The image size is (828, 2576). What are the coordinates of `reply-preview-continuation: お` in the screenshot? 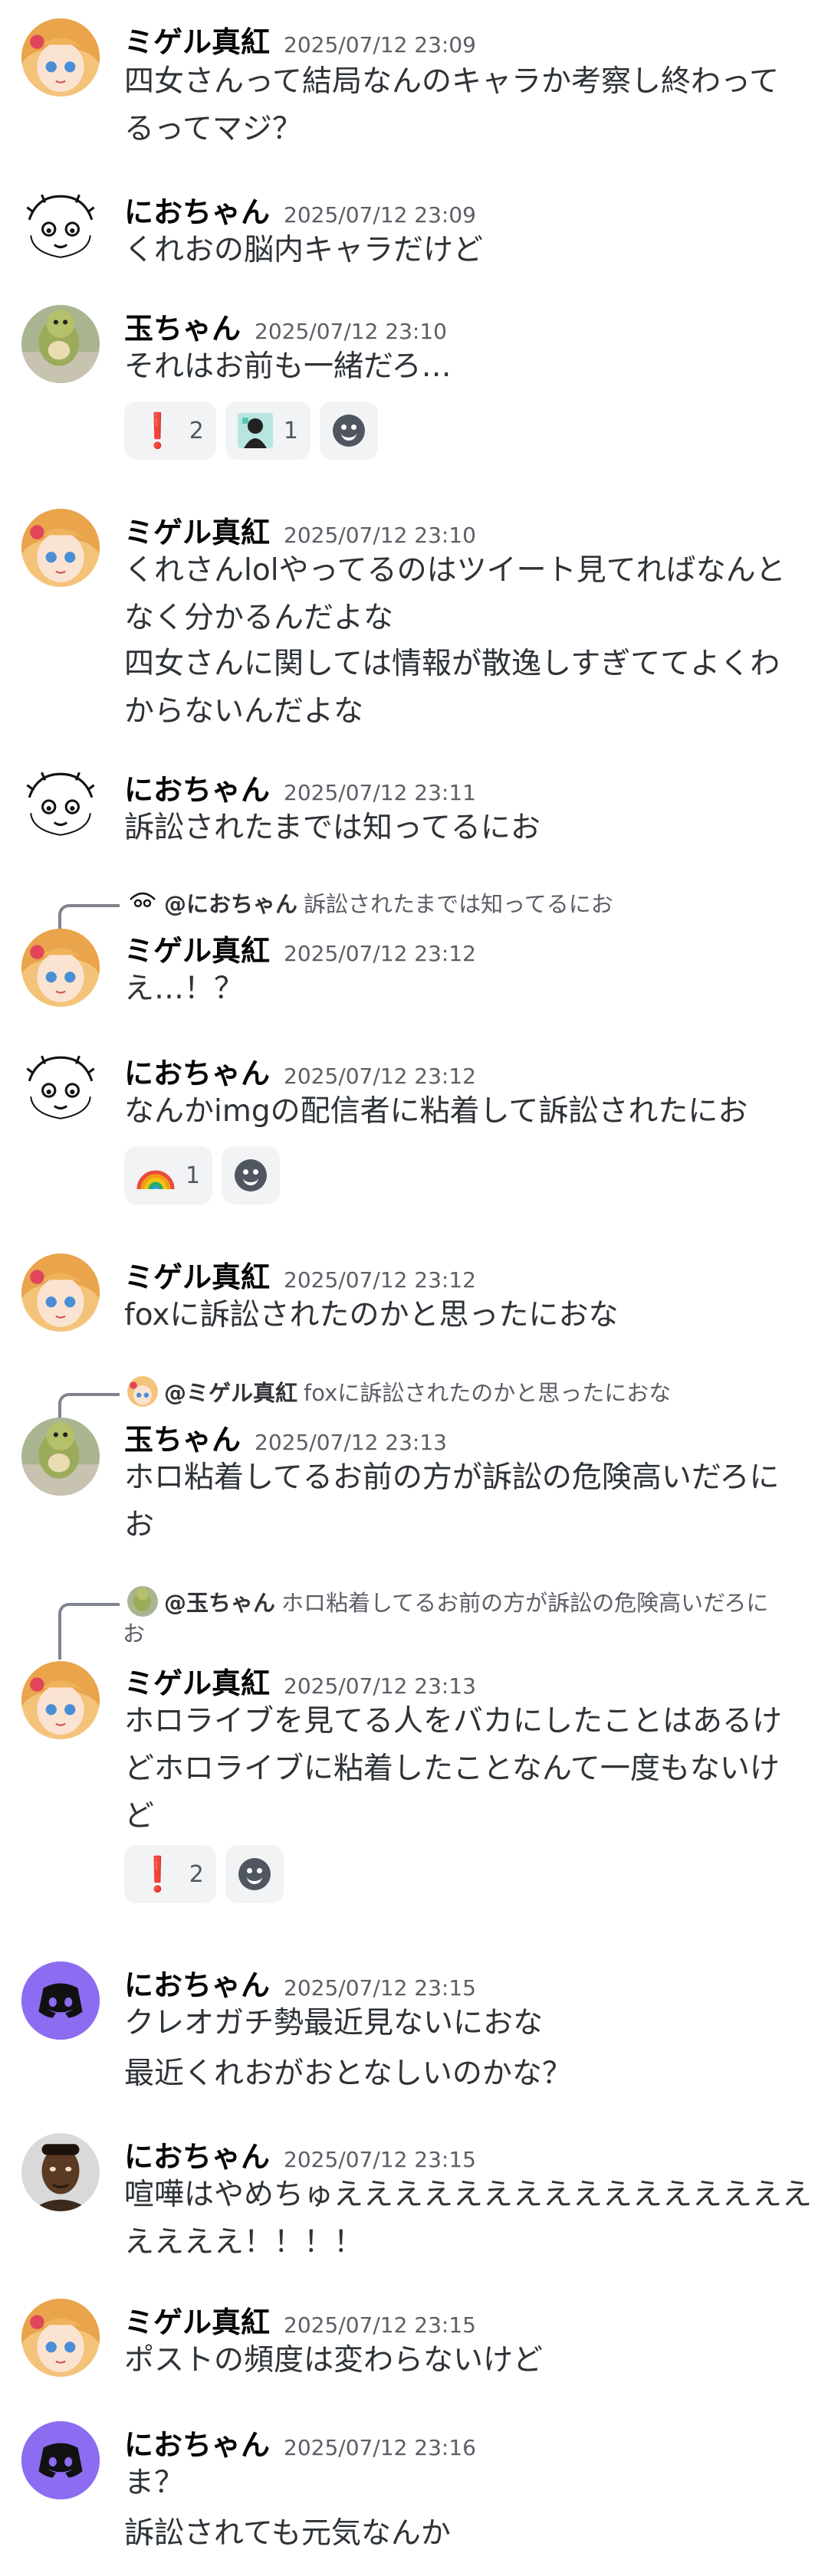 It's located at (134, 1632).